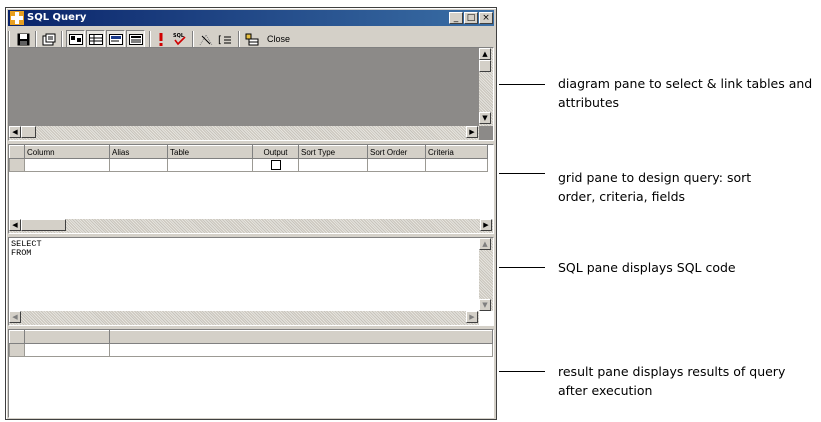 Image resolution: width=821 pixels, height=422 pixels. What do you see at coordinates (456, 165) in the screenshot?
I see `criteria-cell` at bounding box center [456, 165].